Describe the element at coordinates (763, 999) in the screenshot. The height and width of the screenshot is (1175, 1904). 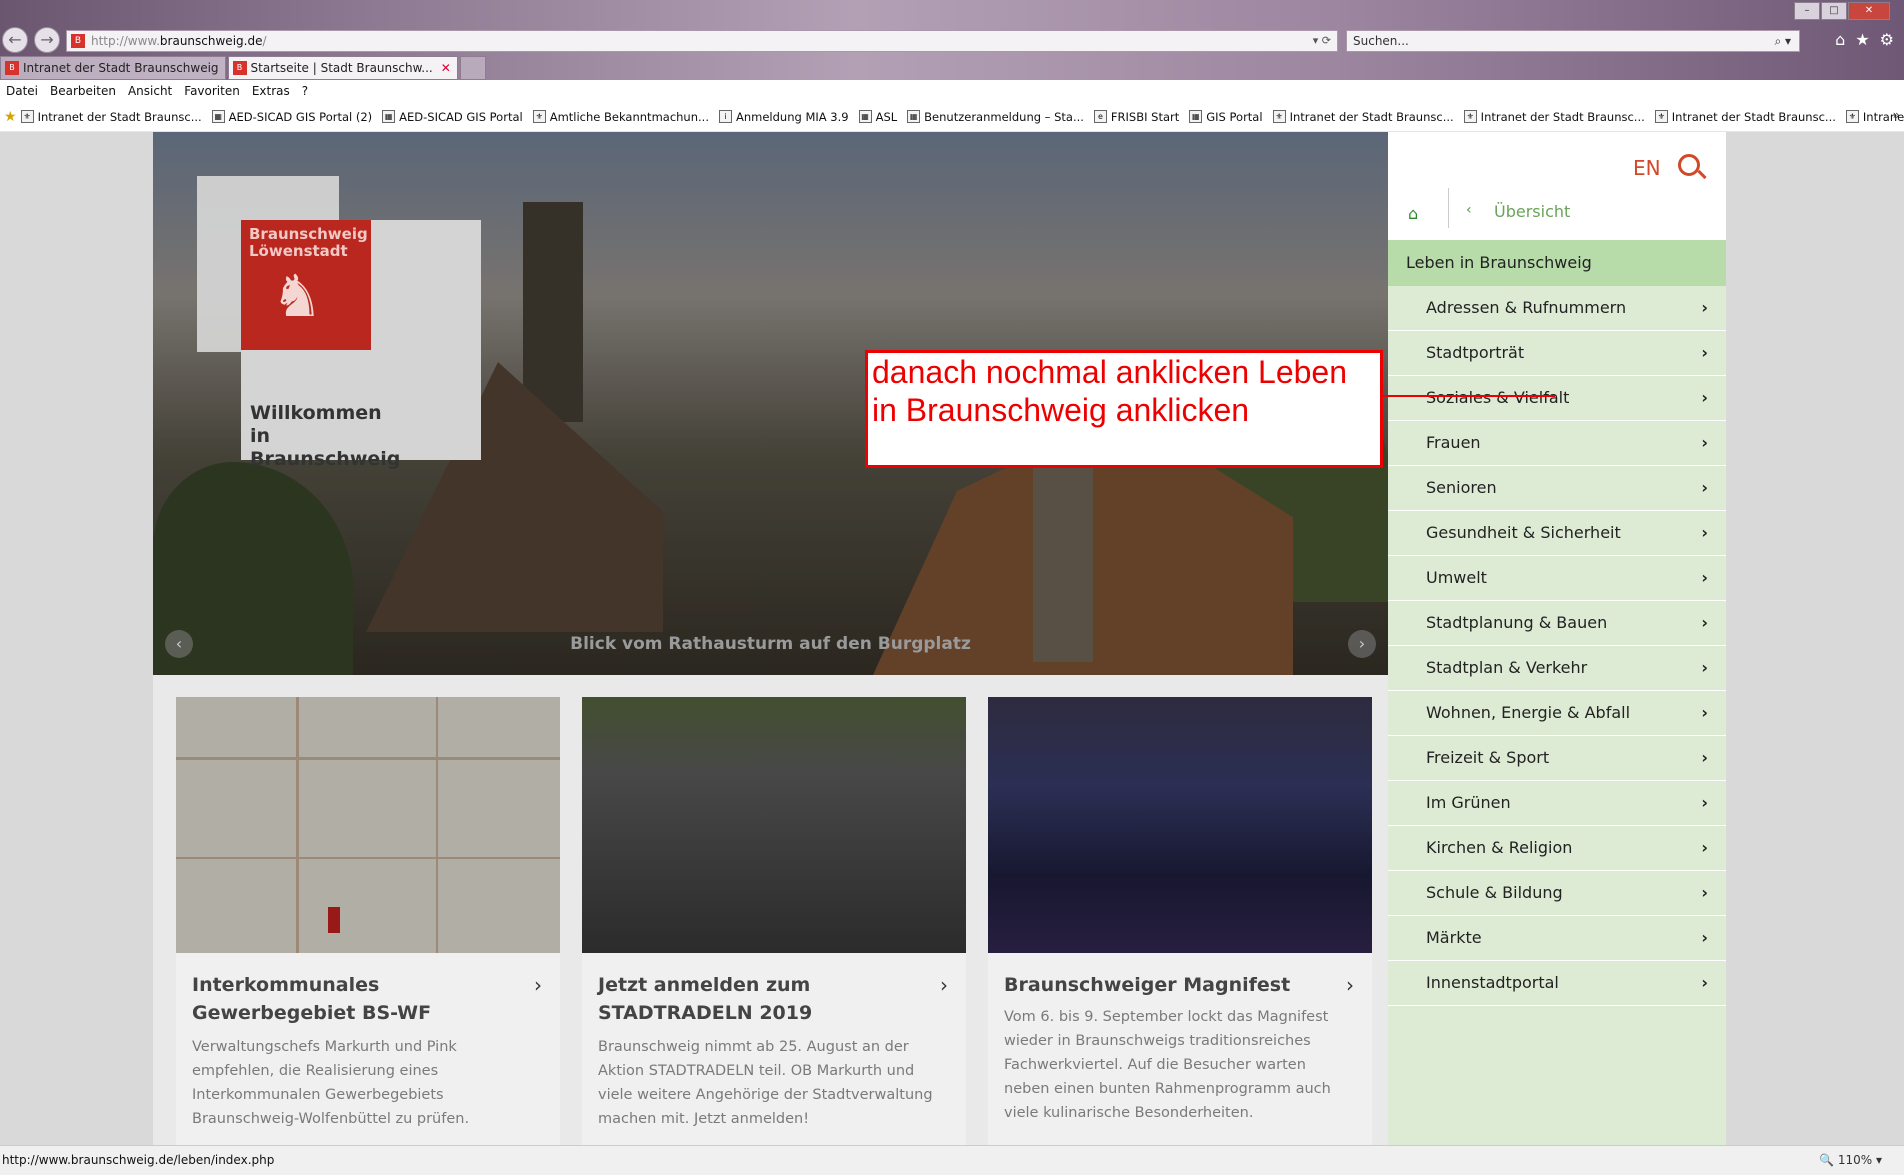
I see `teaser-title: Jetzt anmelden zum STADTRADELN 2019` at that location.